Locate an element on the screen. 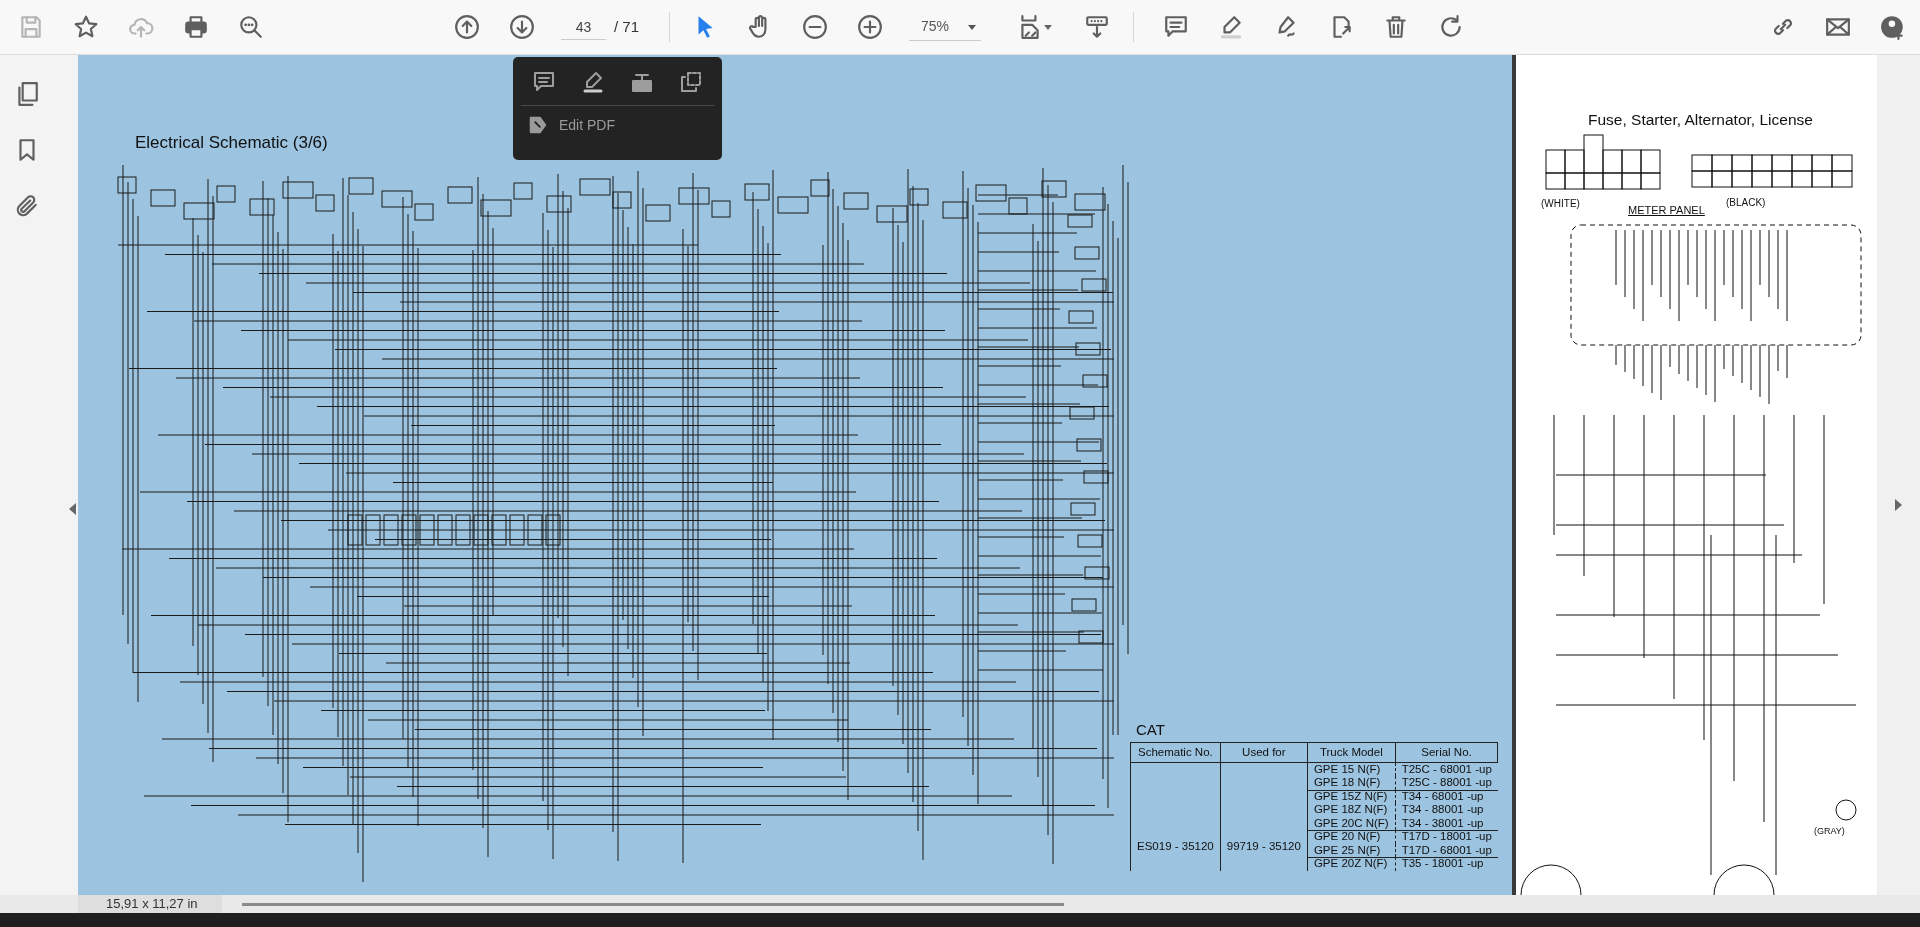 This screenshot has width=1920, height=927. comment-icon is located at coordinates (1176, 27).